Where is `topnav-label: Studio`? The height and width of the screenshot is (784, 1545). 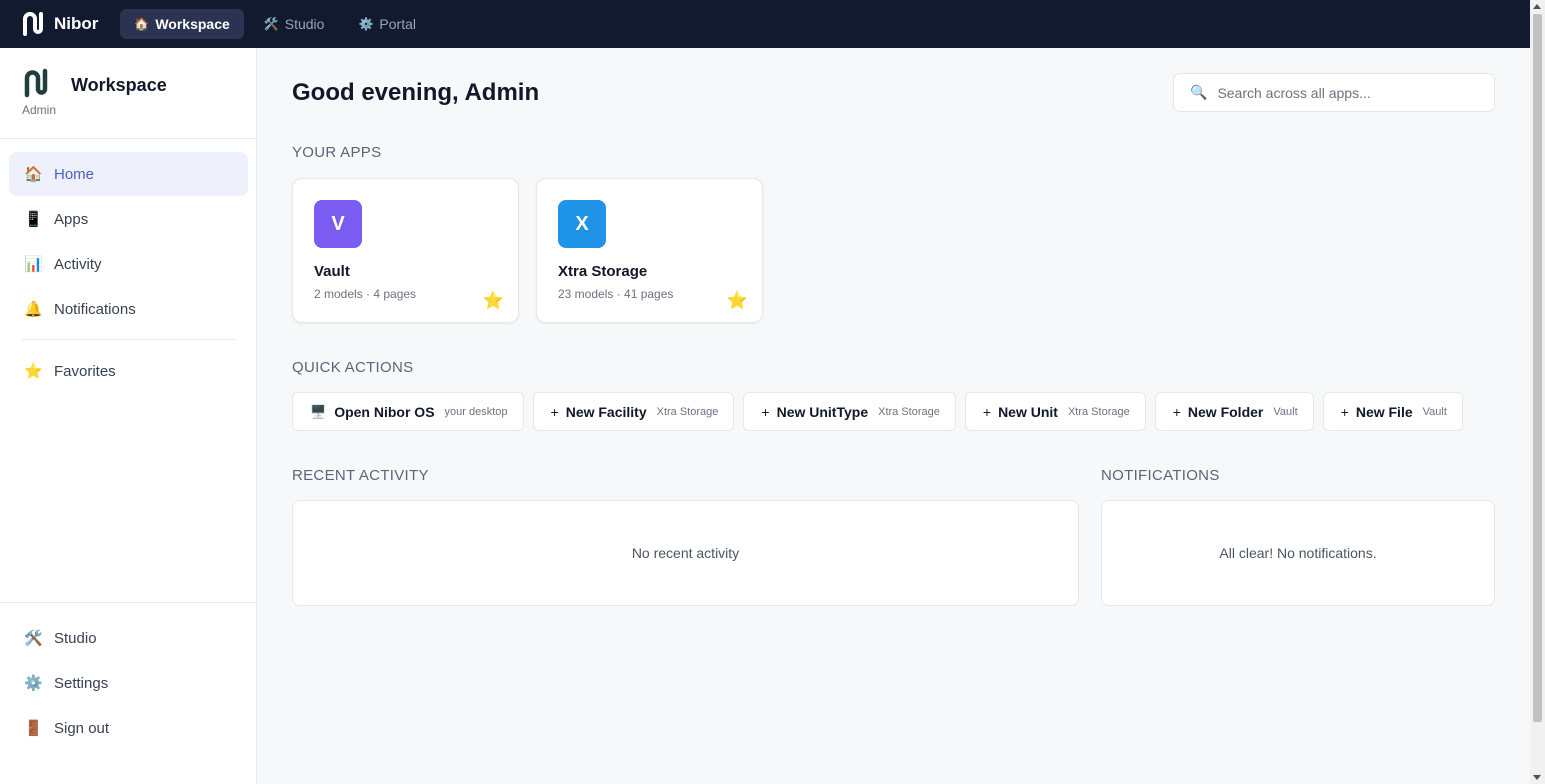 topnav-label: Studio is located at coordinates (304, 24).